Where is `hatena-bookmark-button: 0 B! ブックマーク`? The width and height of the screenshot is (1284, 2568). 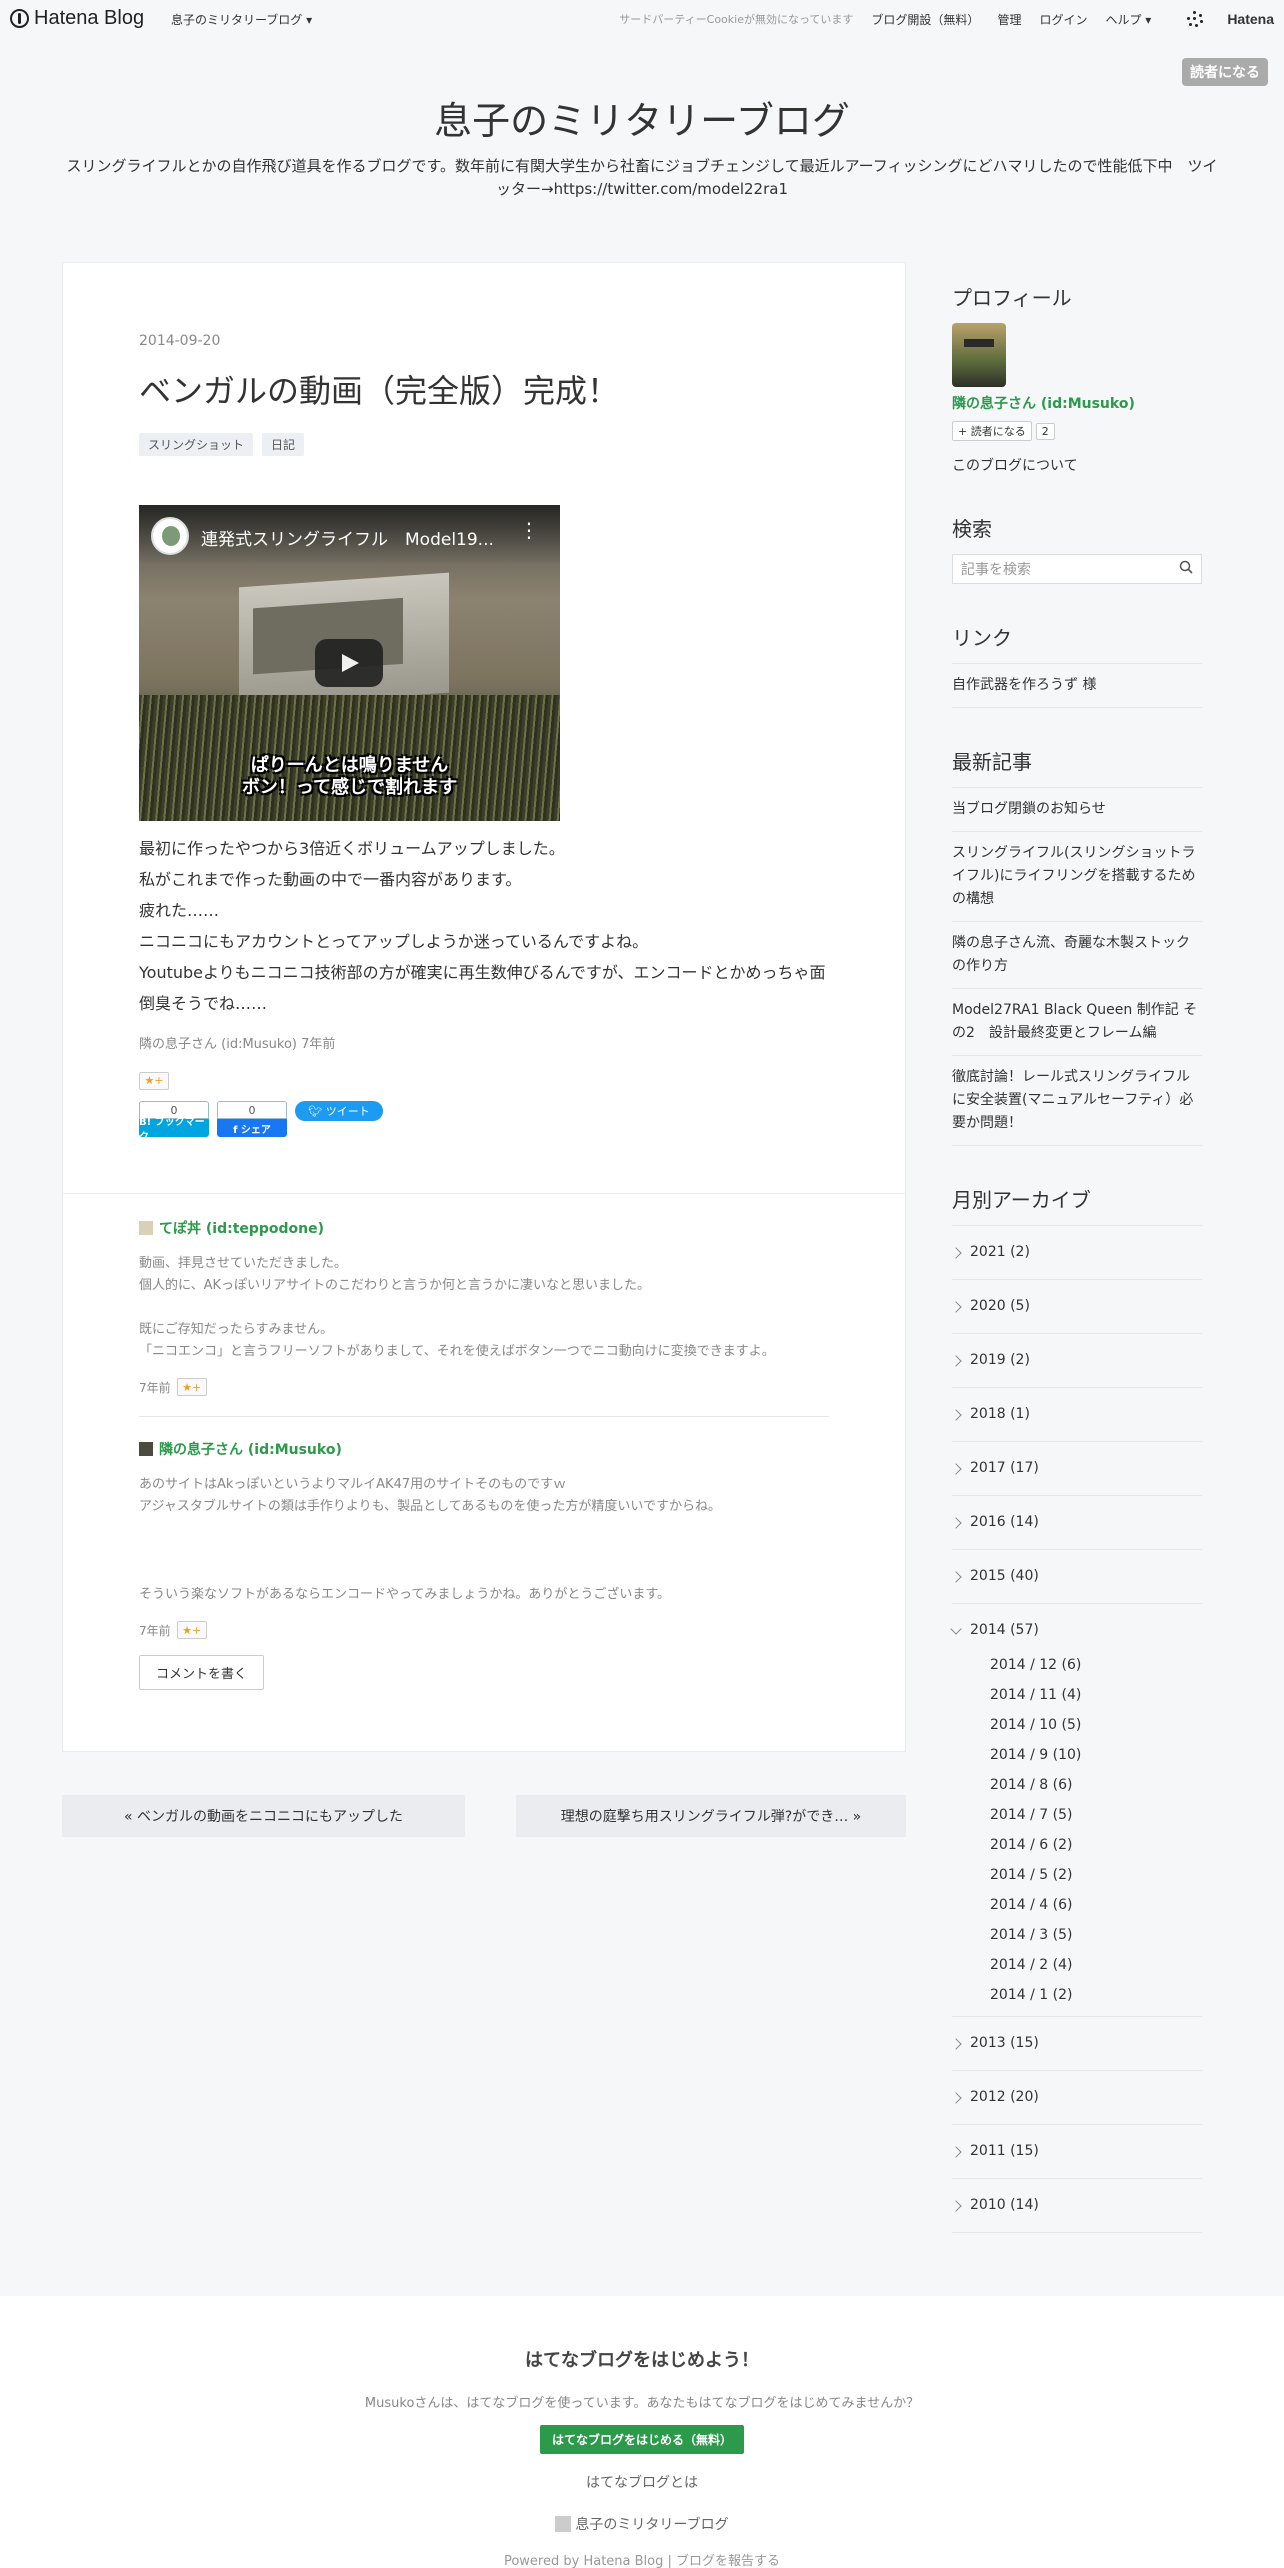 hatena-bookmark-button: 0 B! ブックマーク is located at coordinates (174, 1122).